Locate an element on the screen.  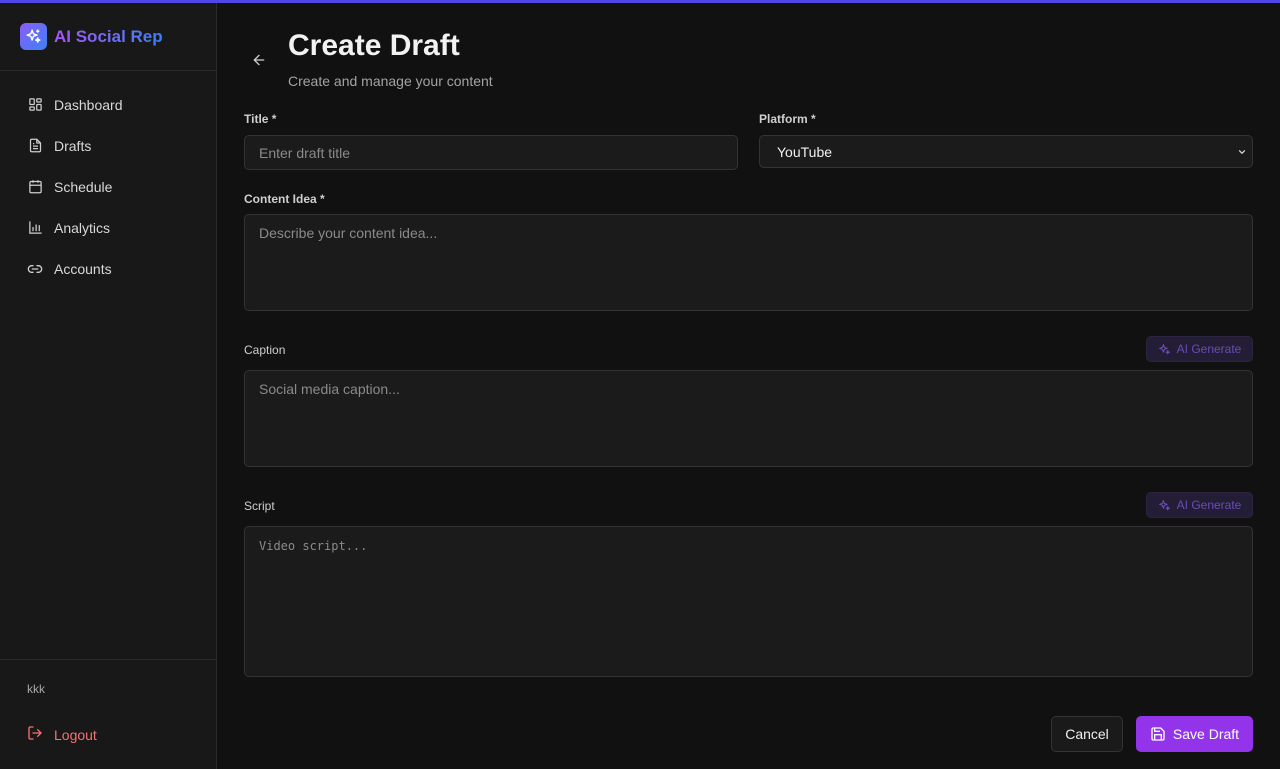
calendar-icon is located at coordinates (35, 187).